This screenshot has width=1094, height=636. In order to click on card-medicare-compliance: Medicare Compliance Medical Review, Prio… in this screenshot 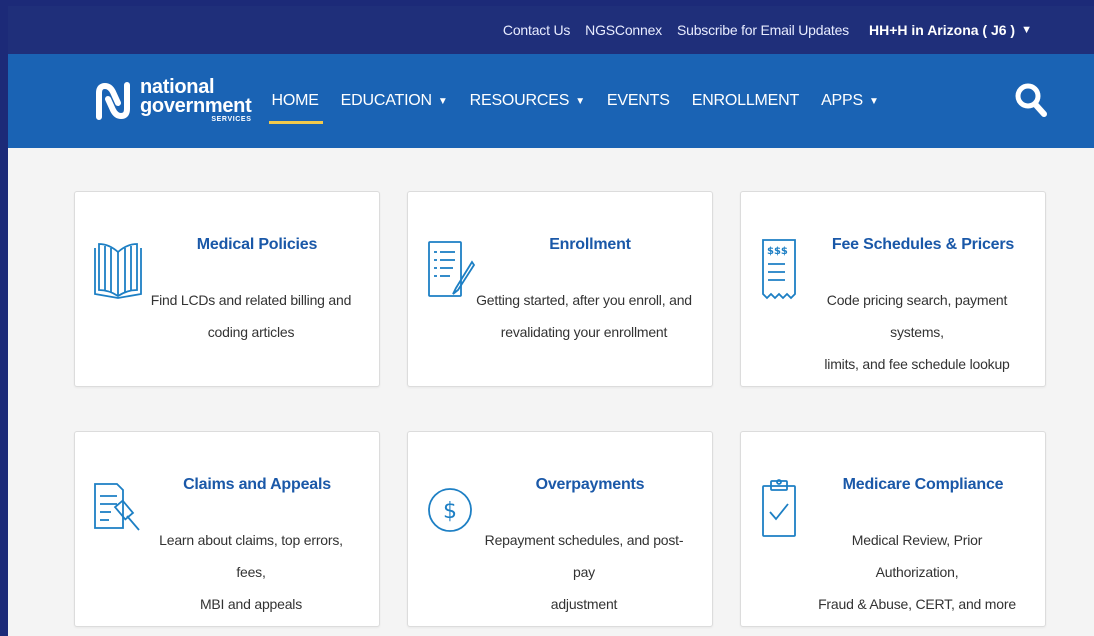, I will do `click(893, 529)`.